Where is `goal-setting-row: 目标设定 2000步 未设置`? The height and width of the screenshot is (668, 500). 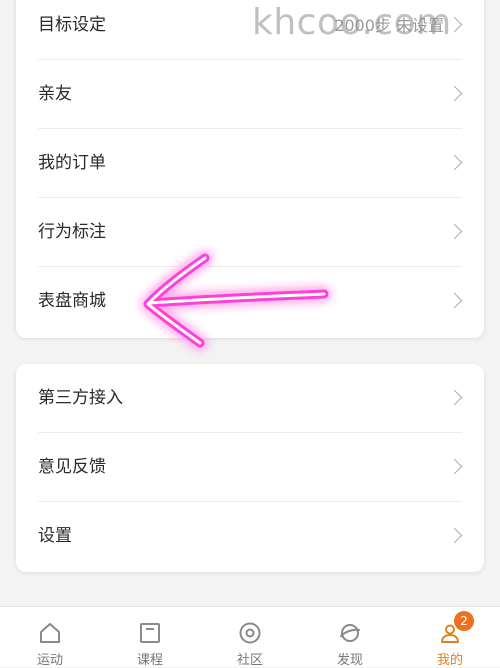
goal-setting-row: 目标设定 2000步 未设置 is located at coordinates (250, 30).